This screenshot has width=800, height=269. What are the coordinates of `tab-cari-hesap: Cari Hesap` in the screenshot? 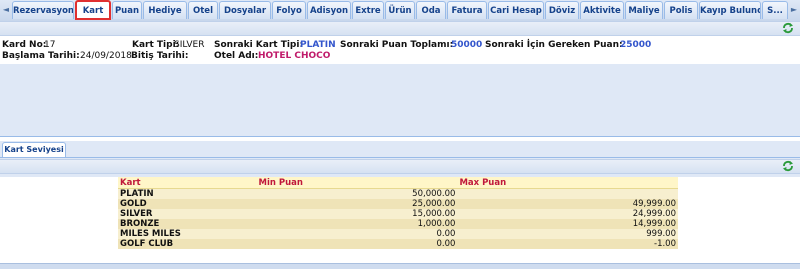 It's located at (516, 10).